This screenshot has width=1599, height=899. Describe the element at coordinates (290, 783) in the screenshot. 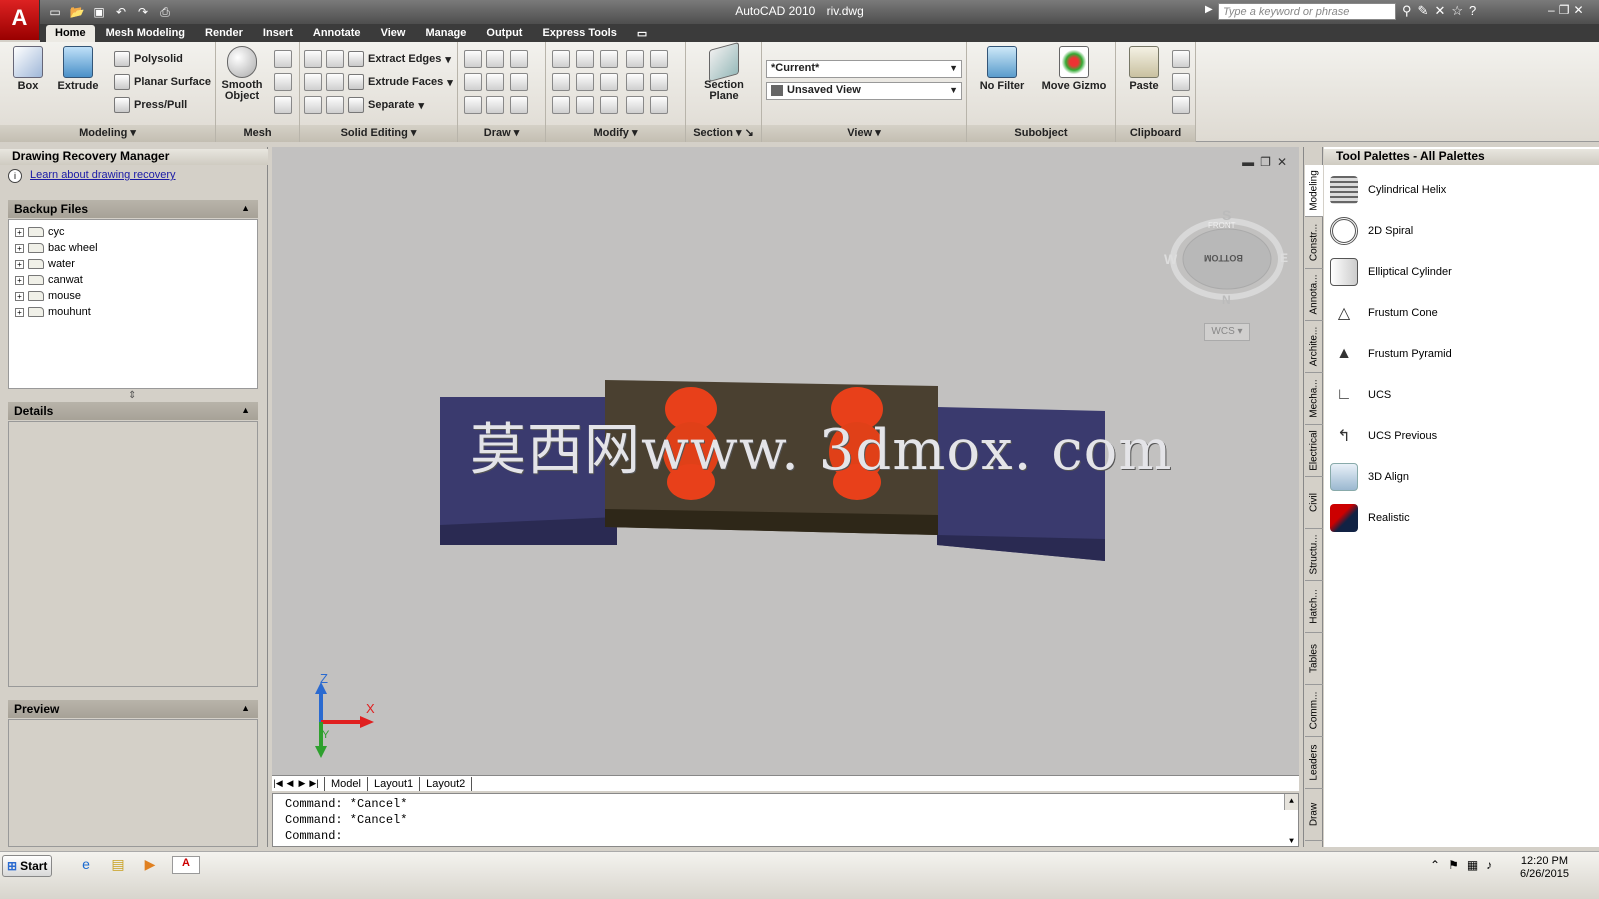

I see `prev-tab-icon: ◀` at that location.